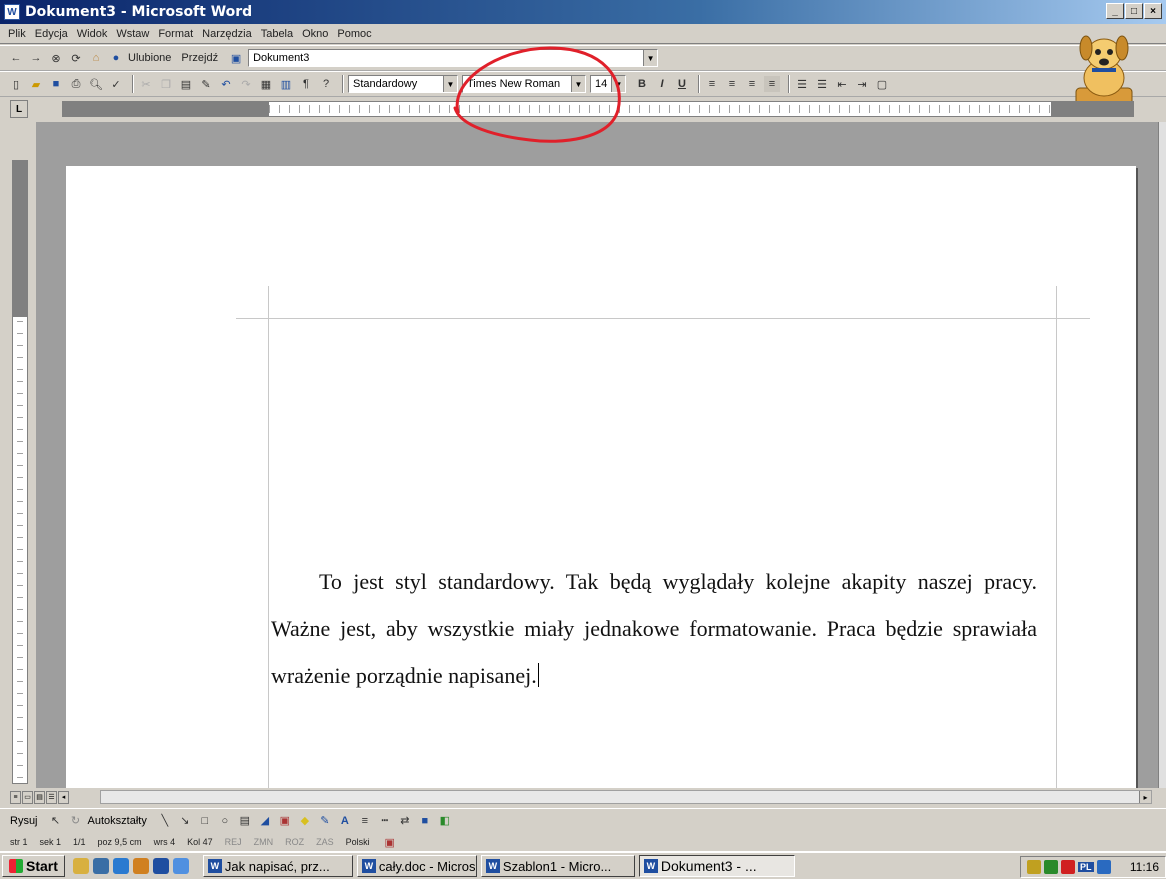  Describe the element at coordinates (1051, 867) in the screenshot. I see `network-icon` at that location.